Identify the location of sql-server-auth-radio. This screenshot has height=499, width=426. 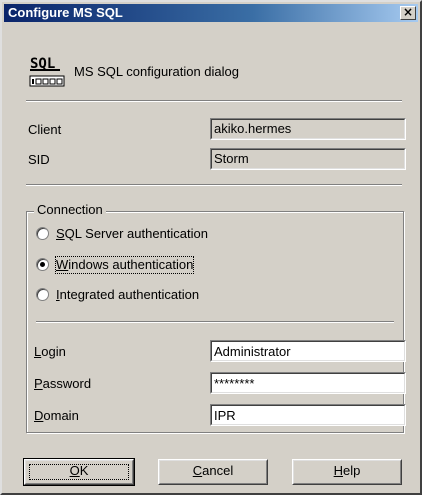
(42, 233).